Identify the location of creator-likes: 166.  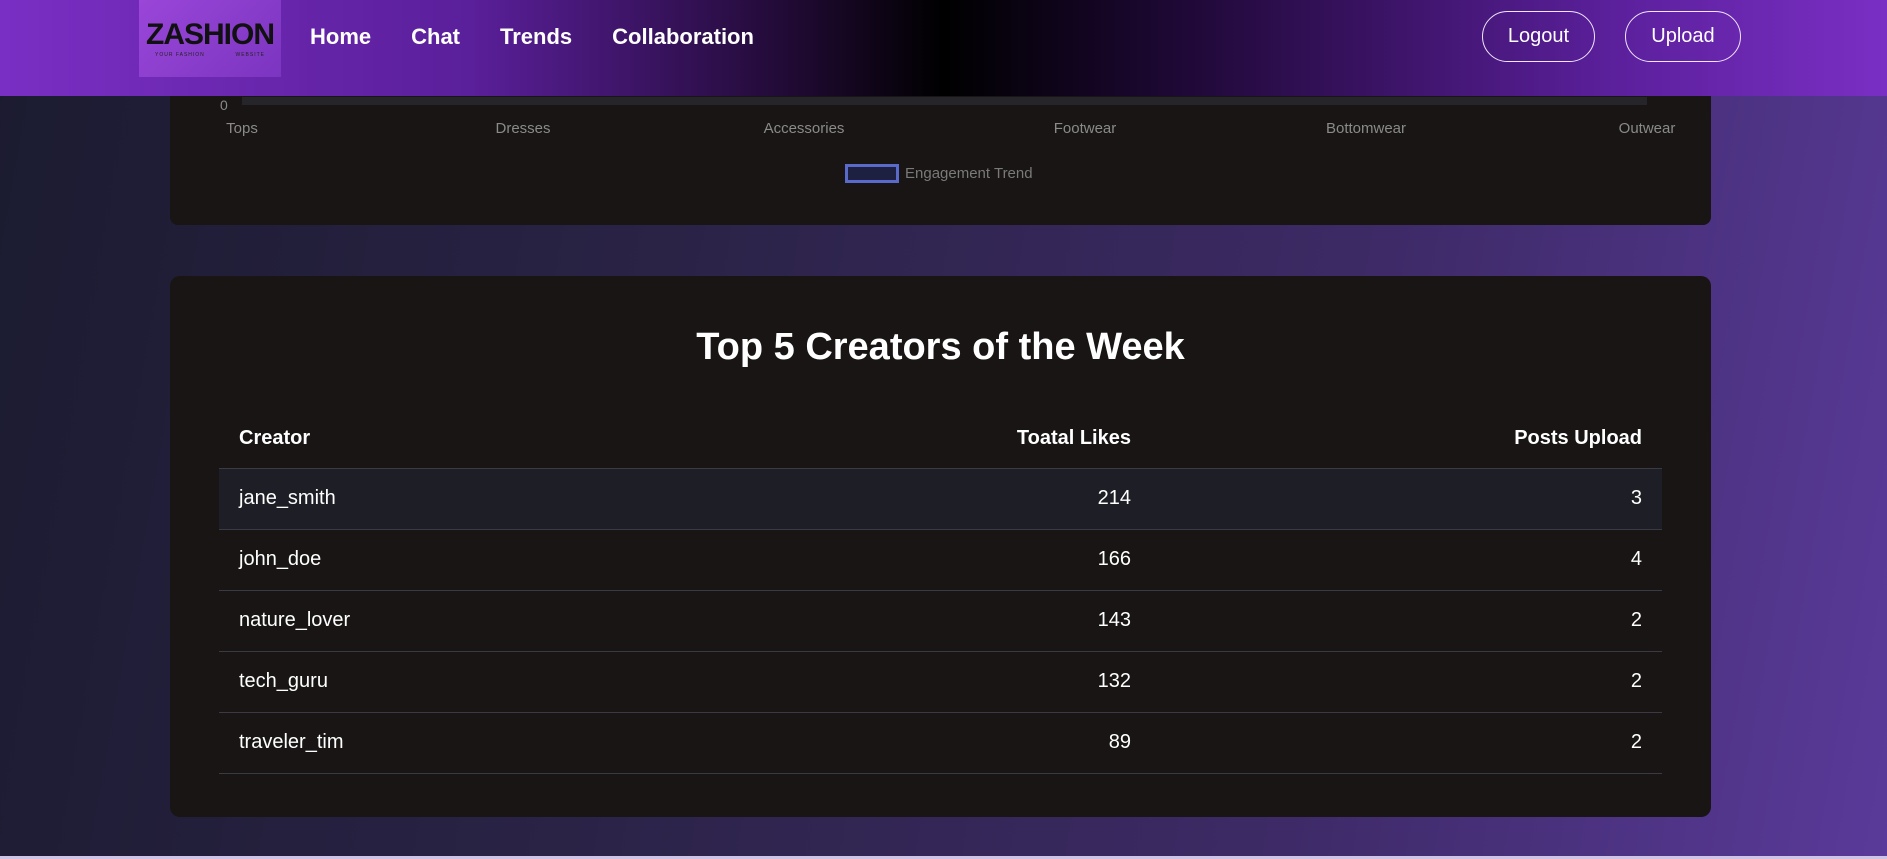
(975, 560).